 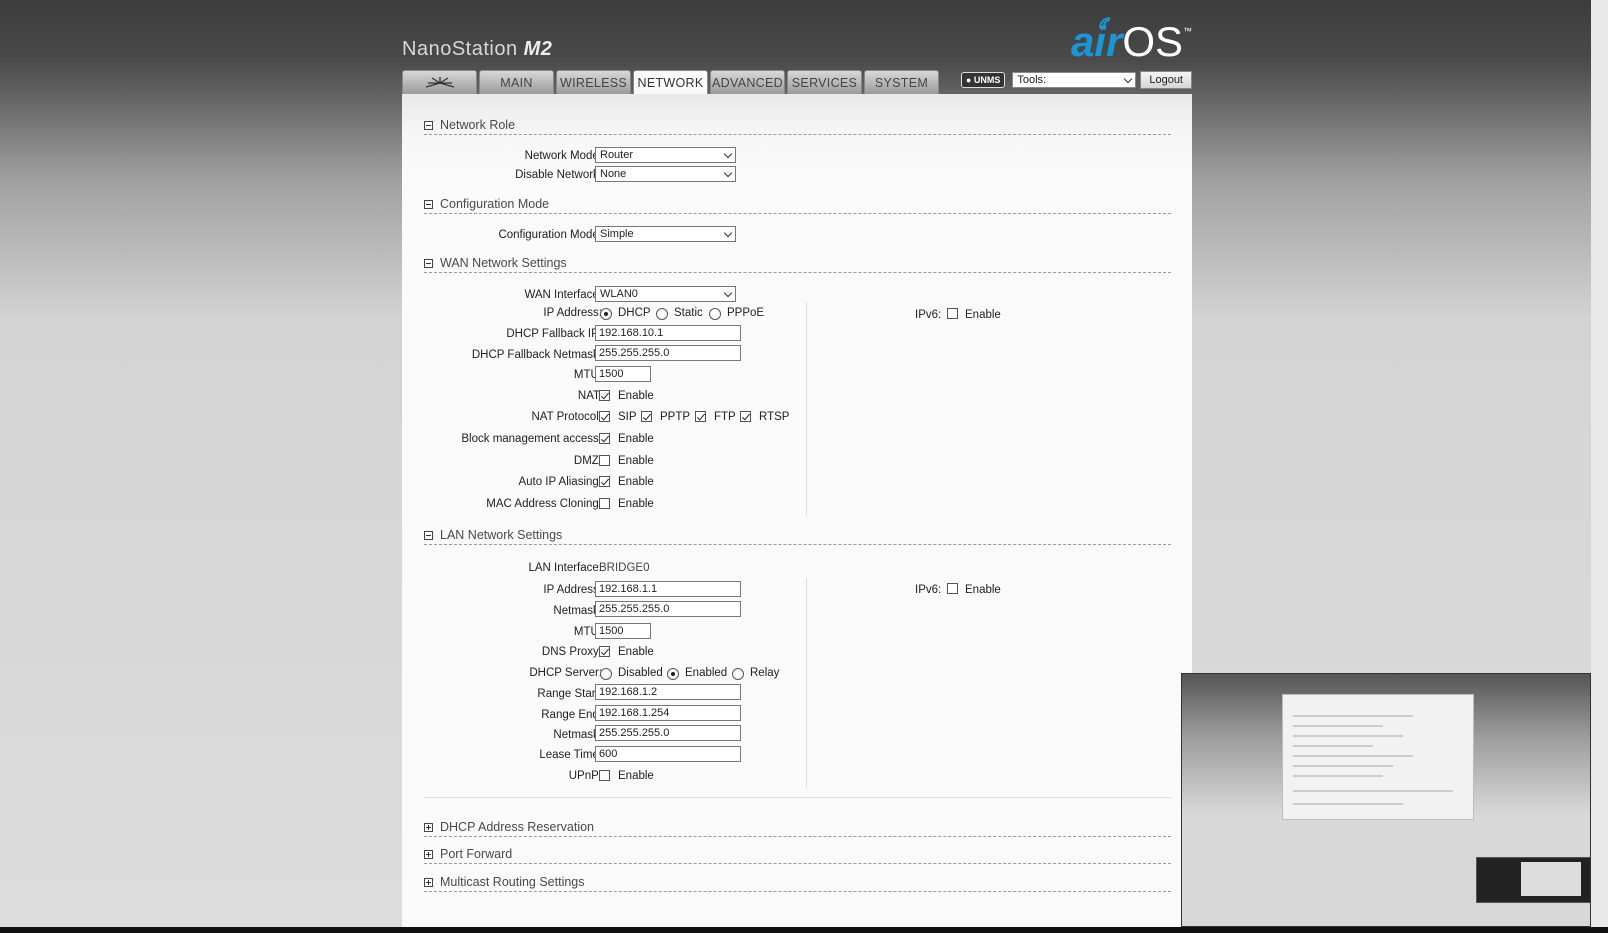 I want to click on block-management-label: Block management access:, so click(x=531, y=439).